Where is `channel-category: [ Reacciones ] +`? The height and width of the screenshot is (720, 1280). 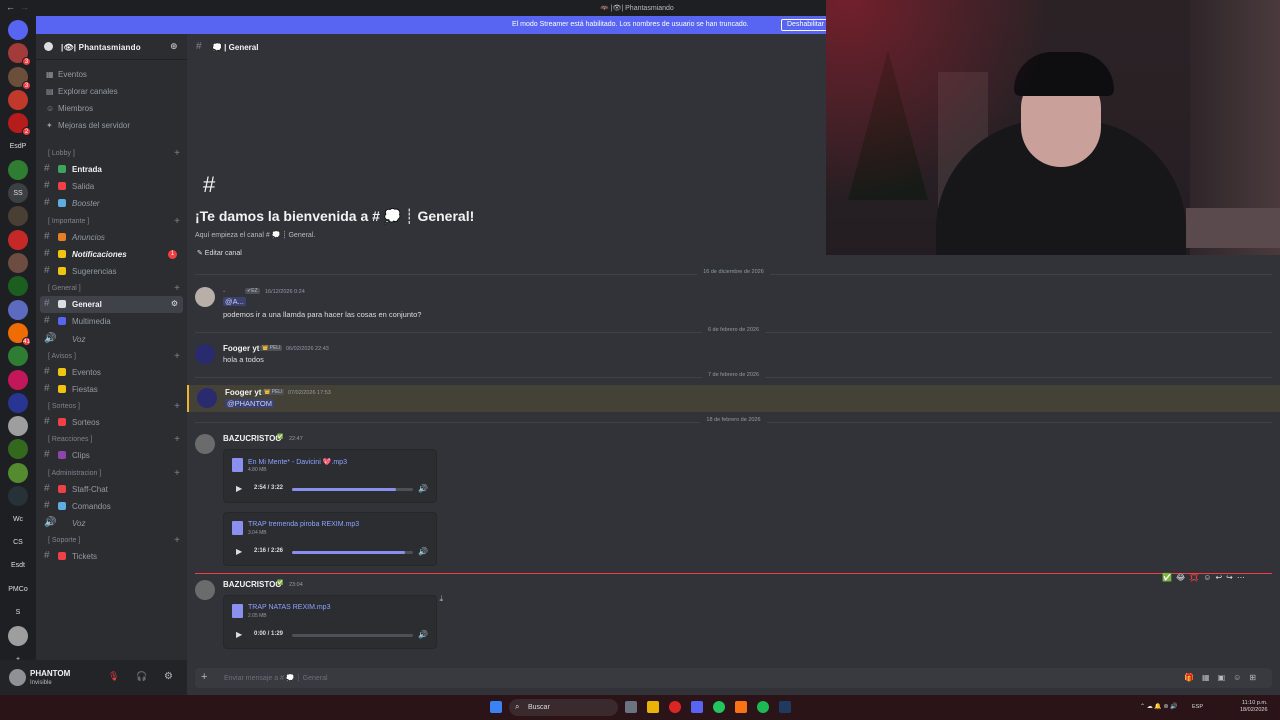 channel-category: [ Reacciones ] + is located at coordinates (112, 440).